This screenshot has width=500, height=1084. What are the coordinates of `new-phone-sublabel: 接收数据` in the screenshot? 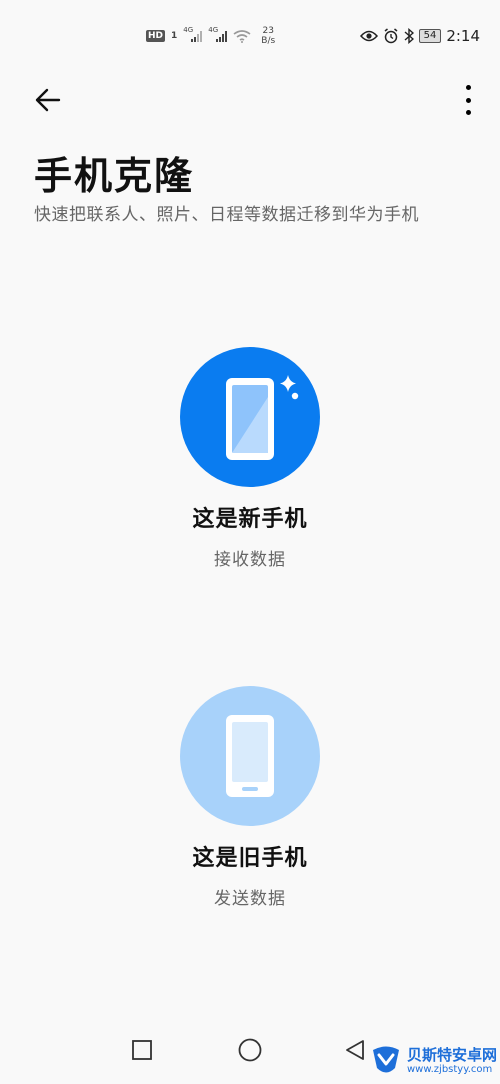 It's located at (250, 560).